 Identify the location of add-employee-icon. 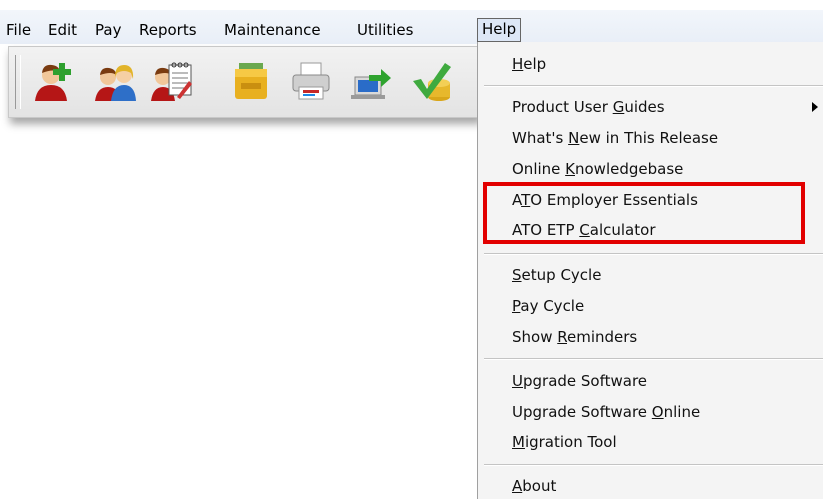
(53, 81).